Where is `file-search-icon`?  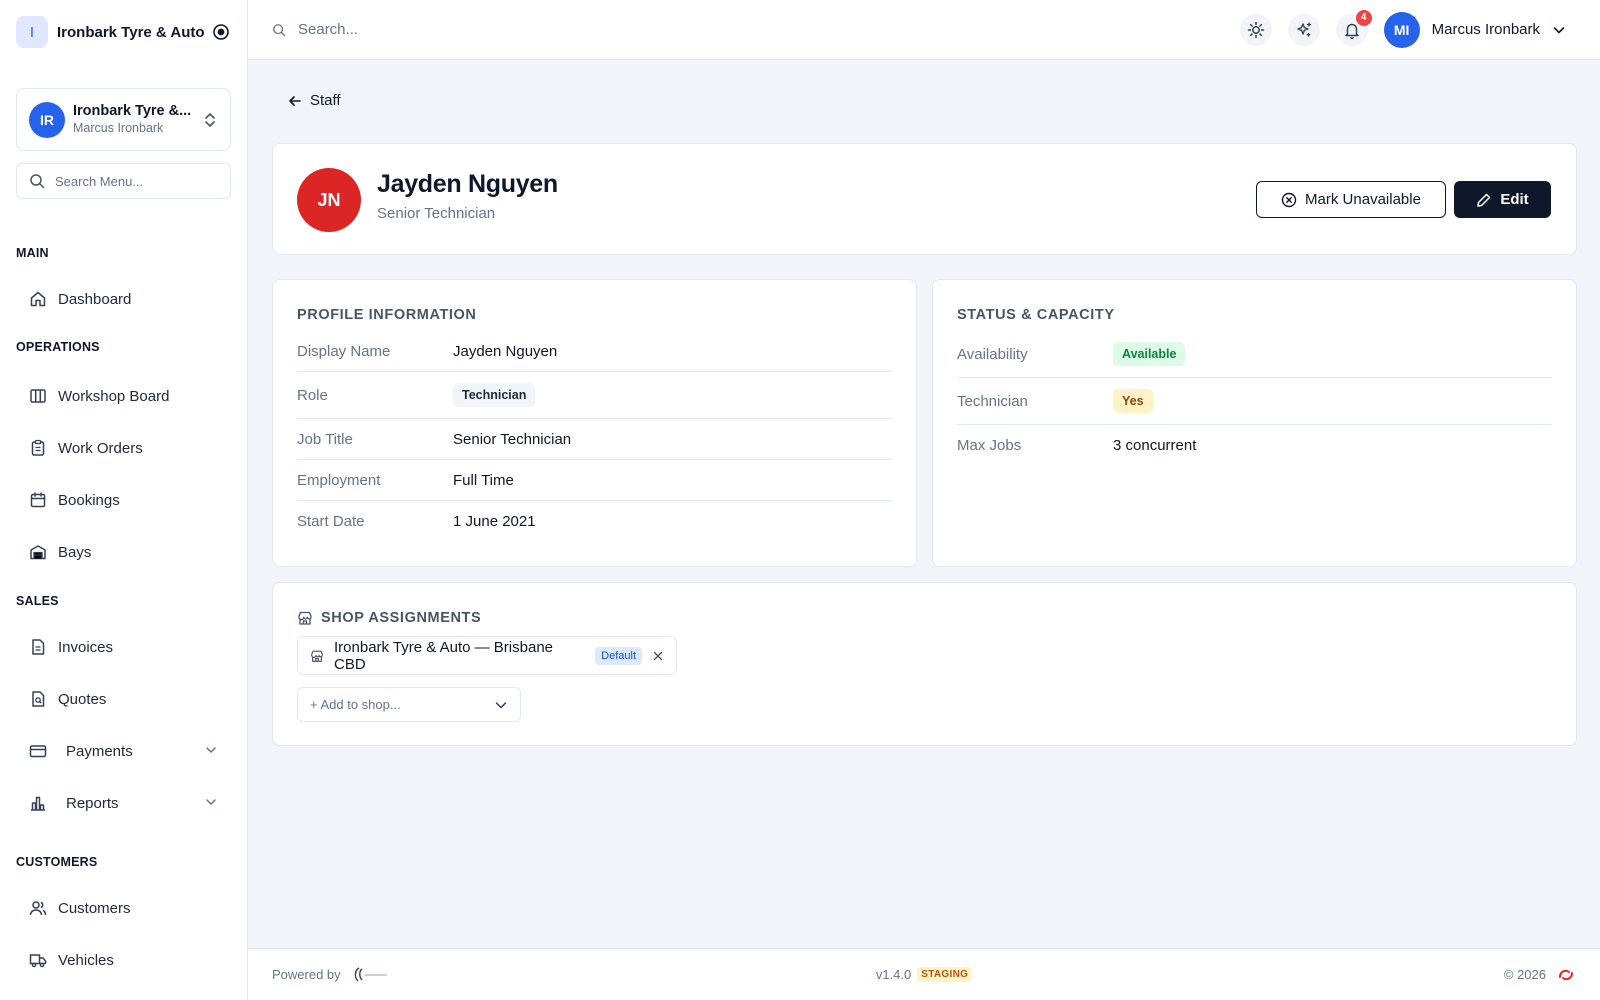
file-search-icon is located at coordinates (38, 699).